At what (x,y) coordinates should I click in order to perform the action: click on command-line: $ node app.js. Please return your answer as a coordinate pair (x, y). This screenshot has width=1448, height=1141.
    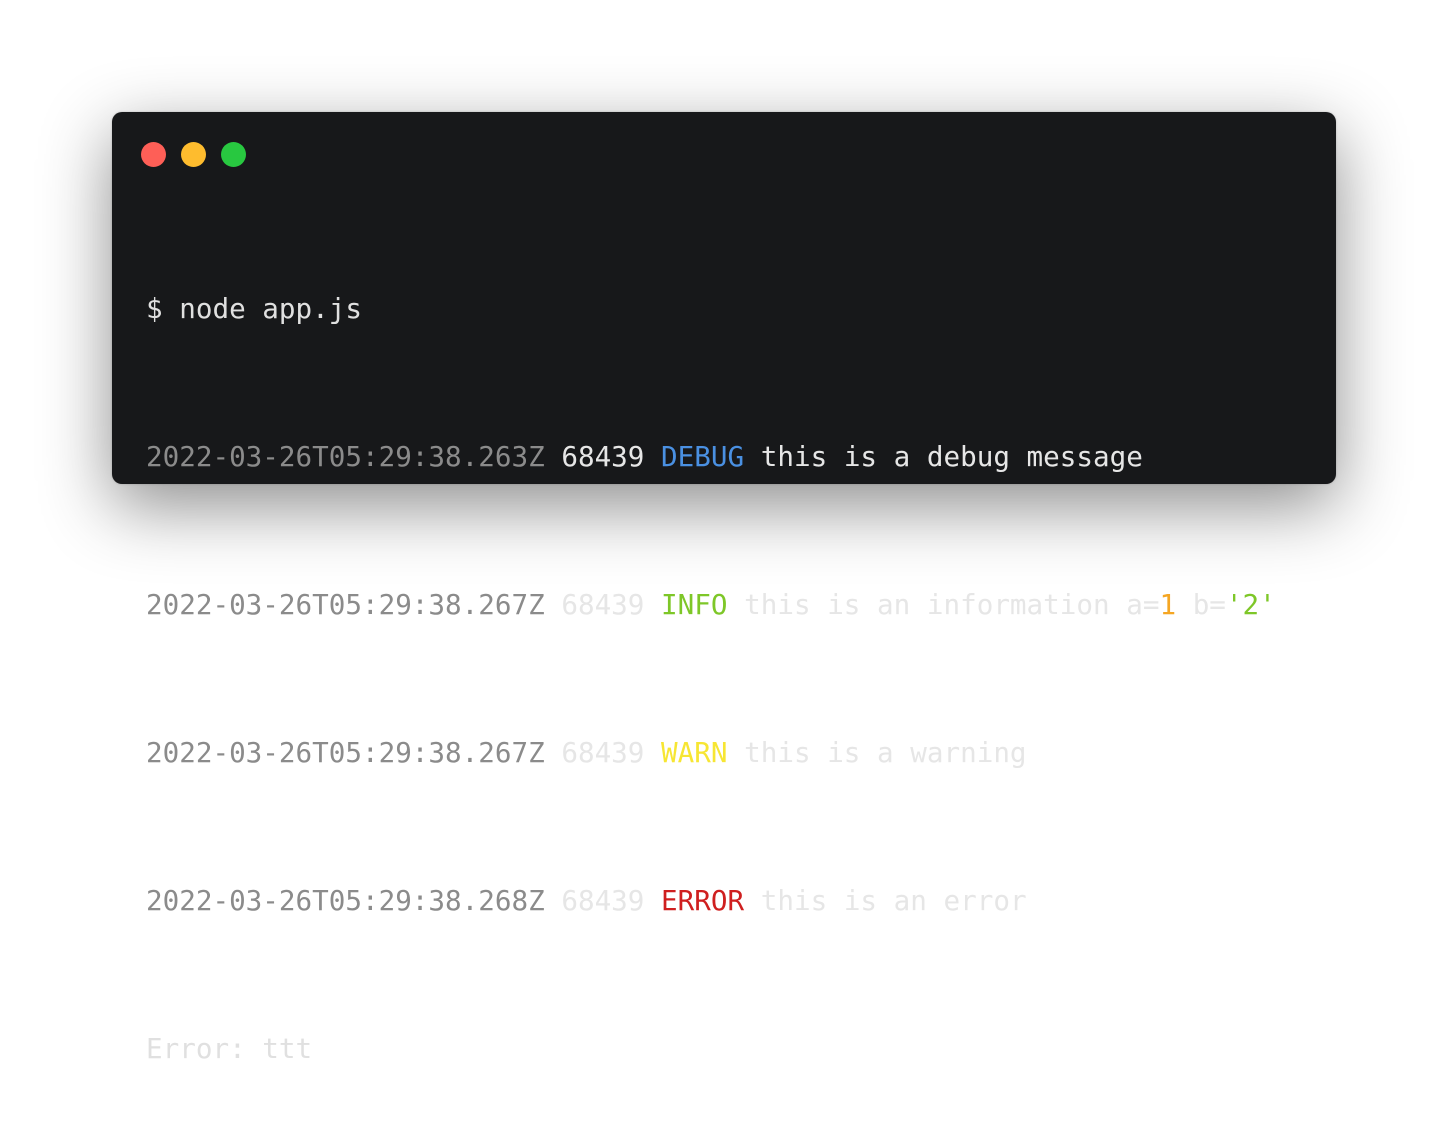
    Looking at the image, I should click on (254, 308).